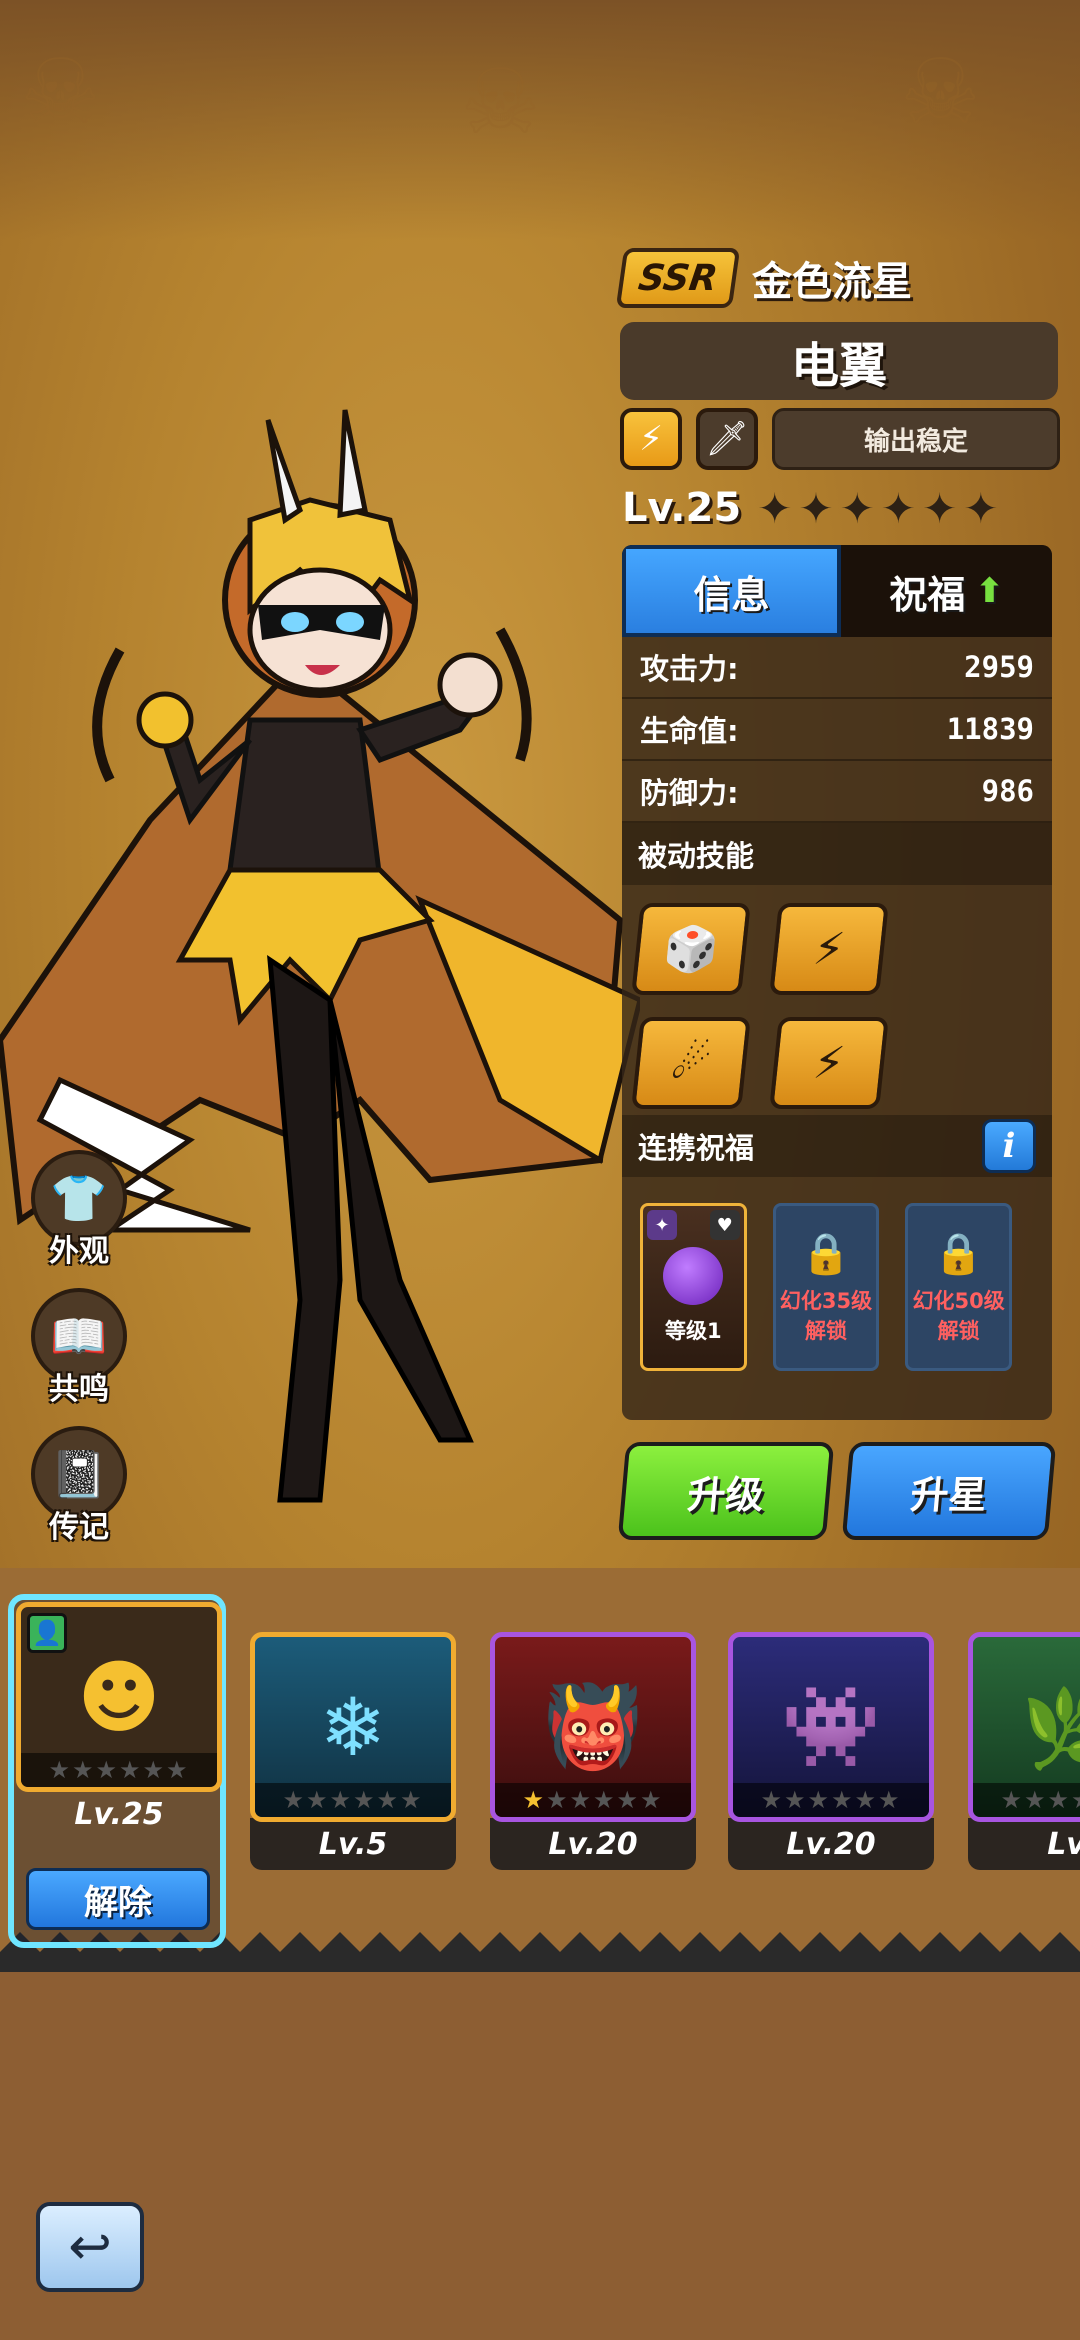 The image size is (1080, 2340). I want to click on stat-value: 986, so click(1007, 791).